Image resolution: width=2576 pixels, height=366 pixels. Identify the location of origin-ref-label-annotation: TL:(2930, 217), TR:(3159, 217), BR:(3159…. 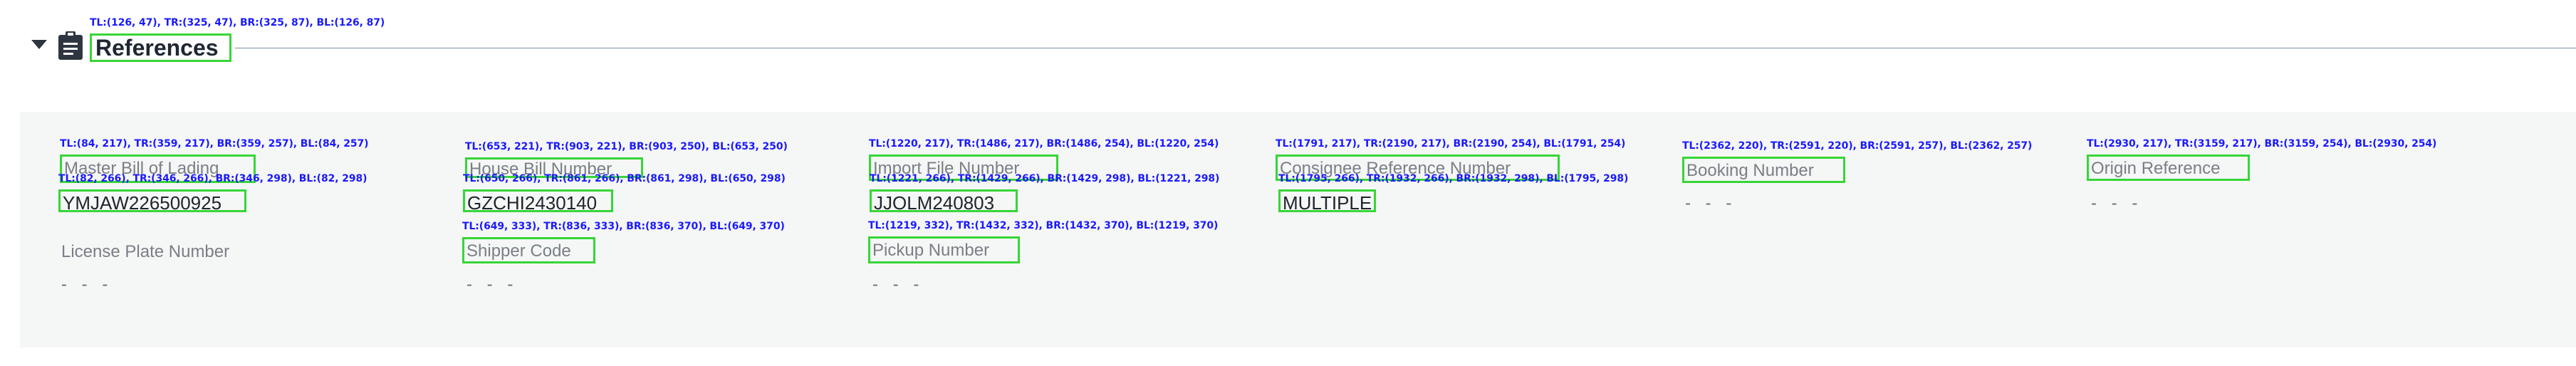
(2262, 144).